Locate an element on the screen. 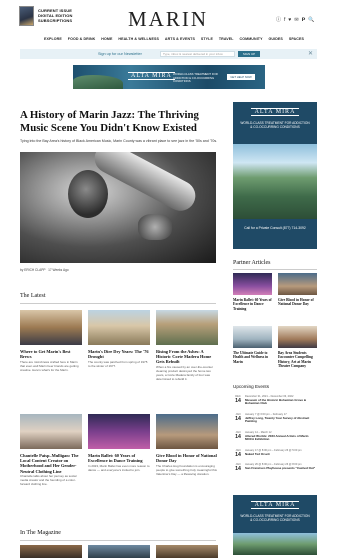 The height and width of the screenshot is (558, 337). site-logo: MARIN is located at coordinates (168, 19).